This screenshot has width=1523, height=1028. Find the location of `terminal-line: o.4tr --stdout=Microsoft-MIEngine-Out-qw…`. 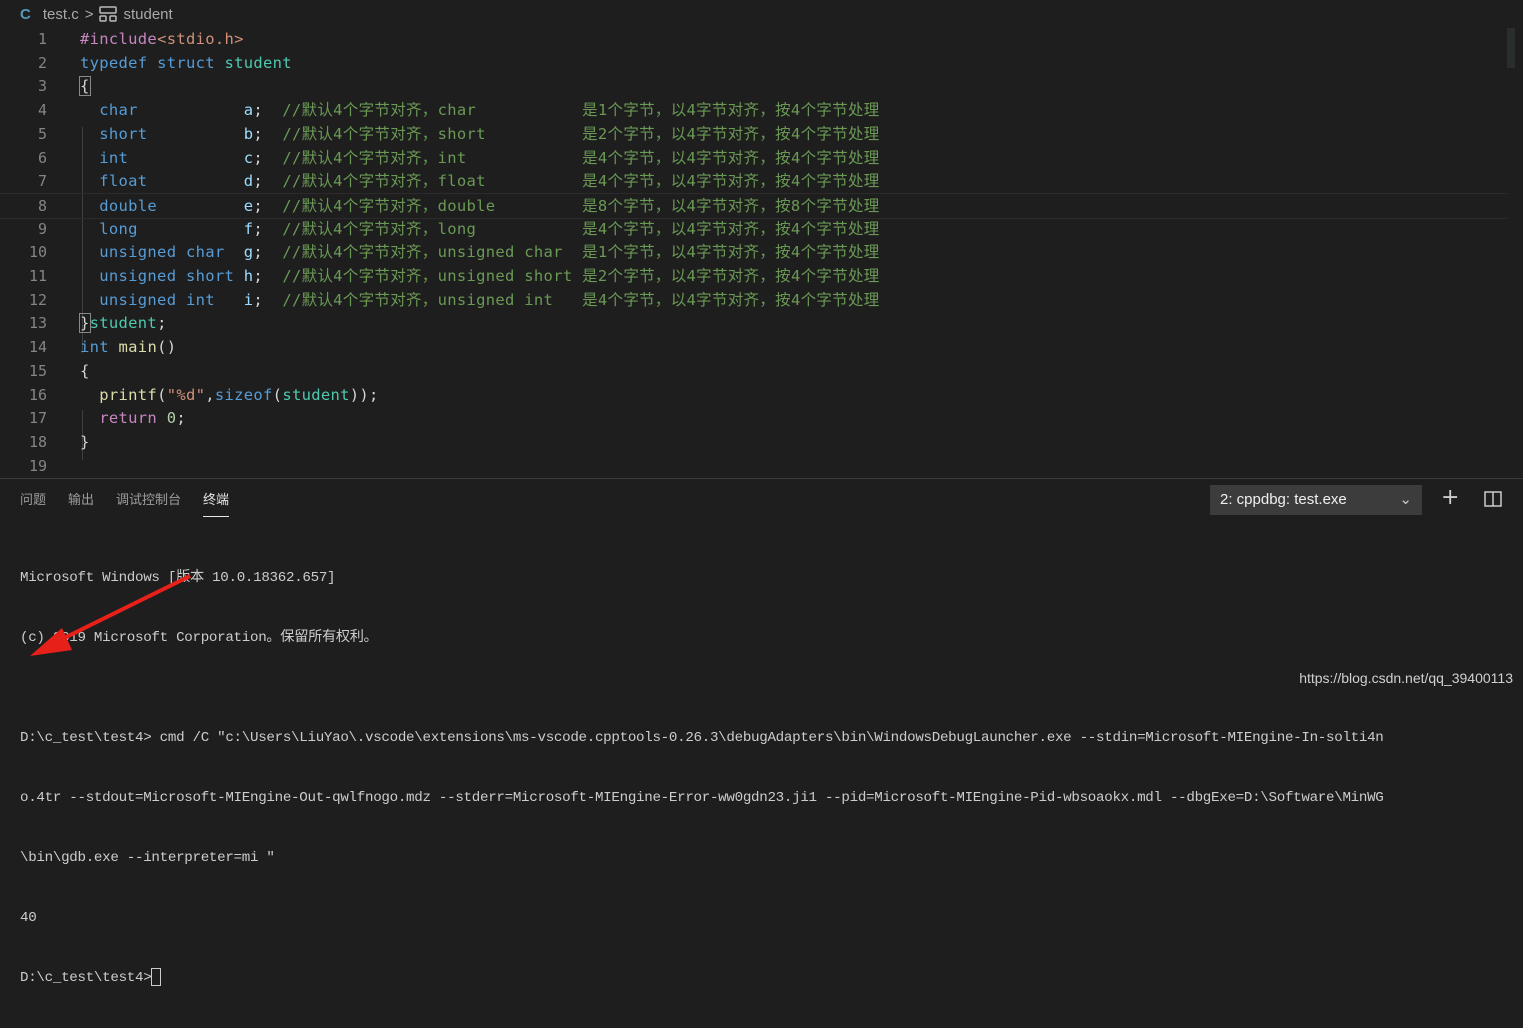

terminal-line: o.4tr --stdout=Microsoft-MIEngine-Out-qw… is located at coordinates (702, 798).